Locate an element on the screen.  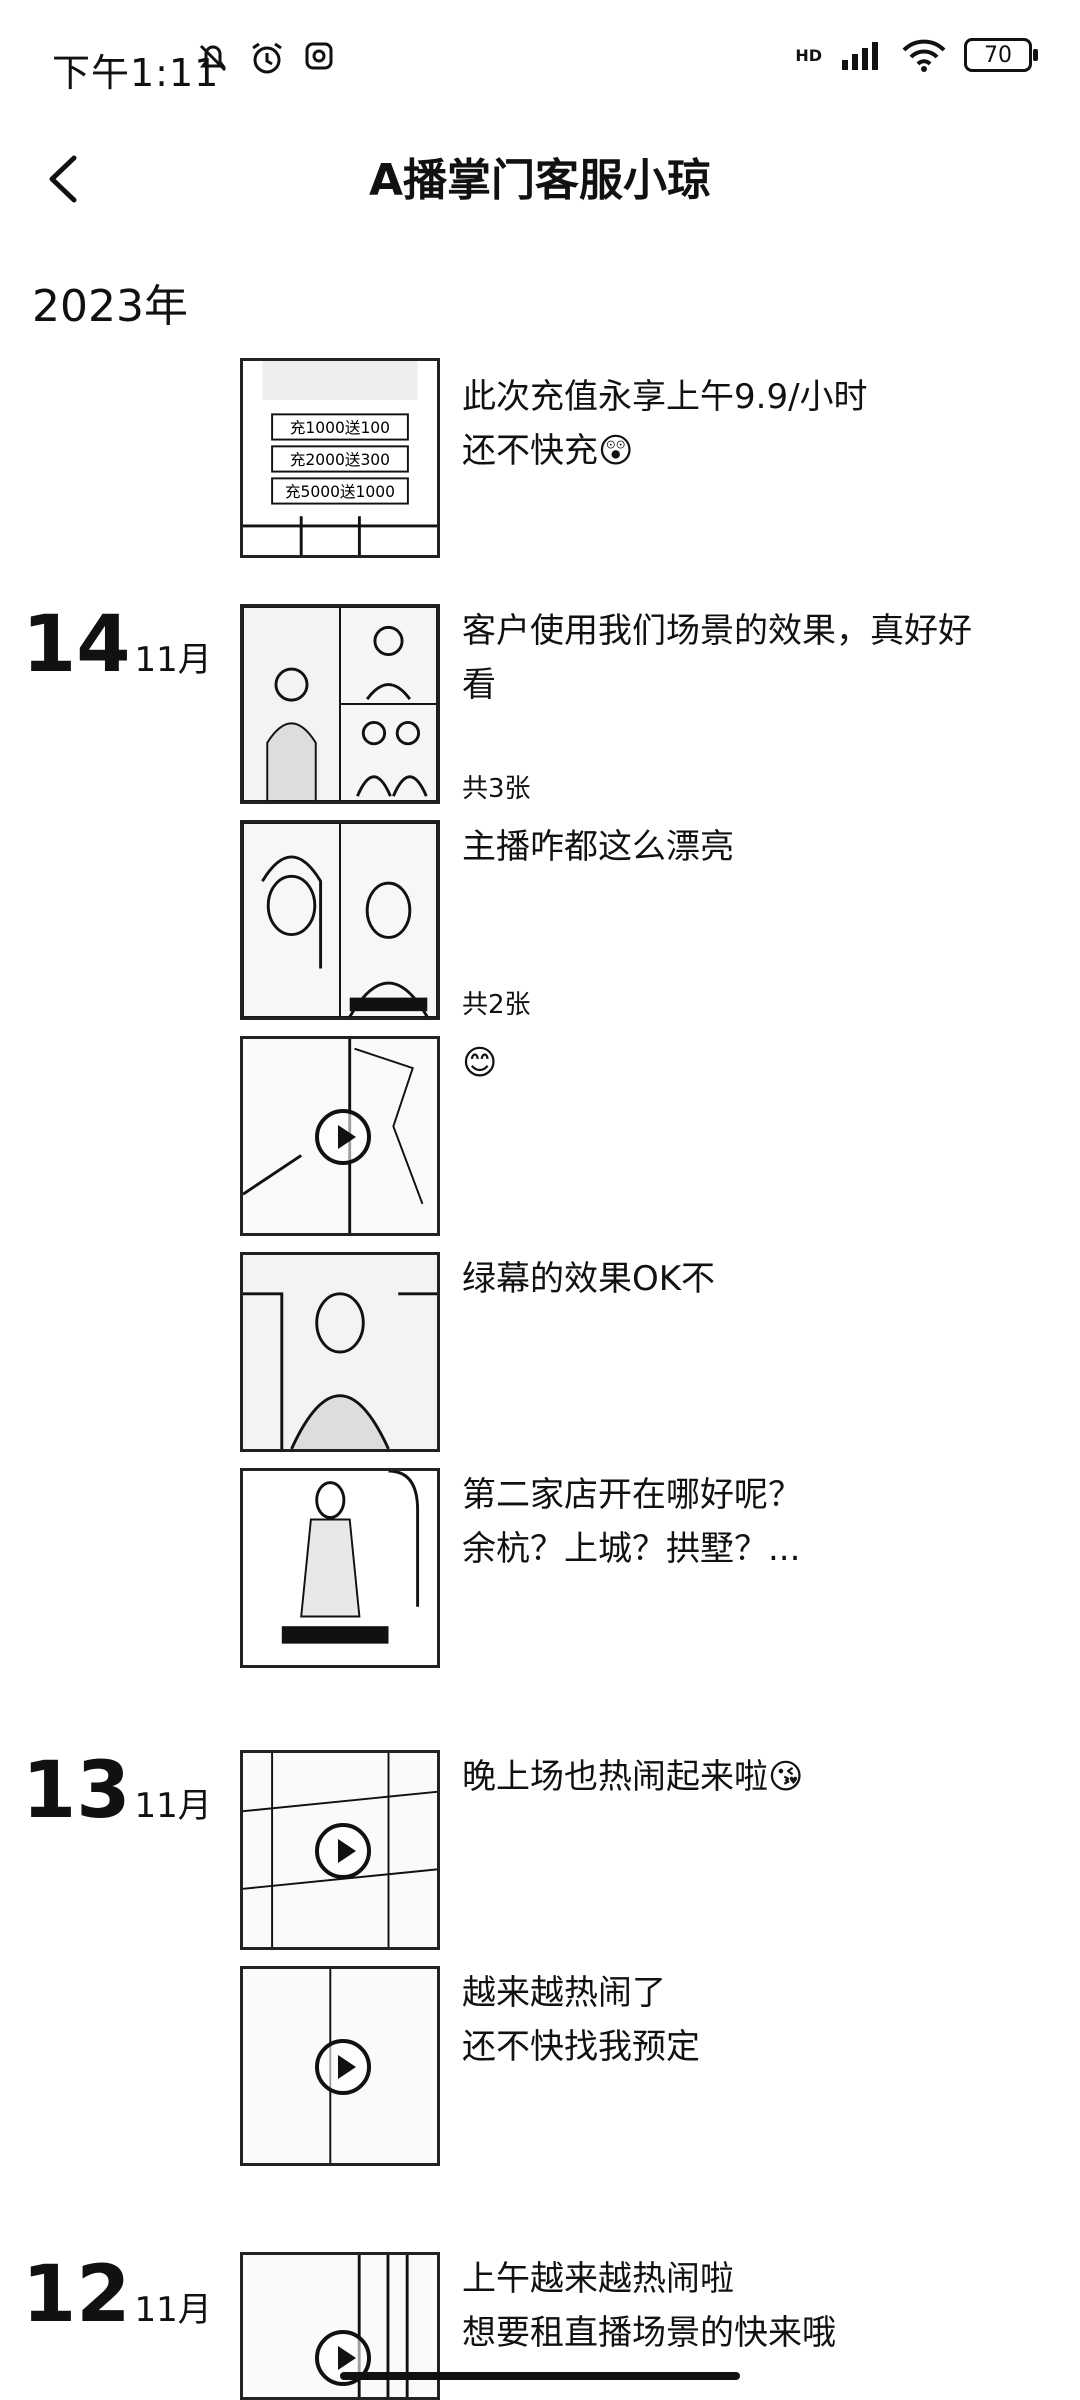
caption-line: 晚上场也热闹起来啦😘 is located at coordinates (633, 1777).